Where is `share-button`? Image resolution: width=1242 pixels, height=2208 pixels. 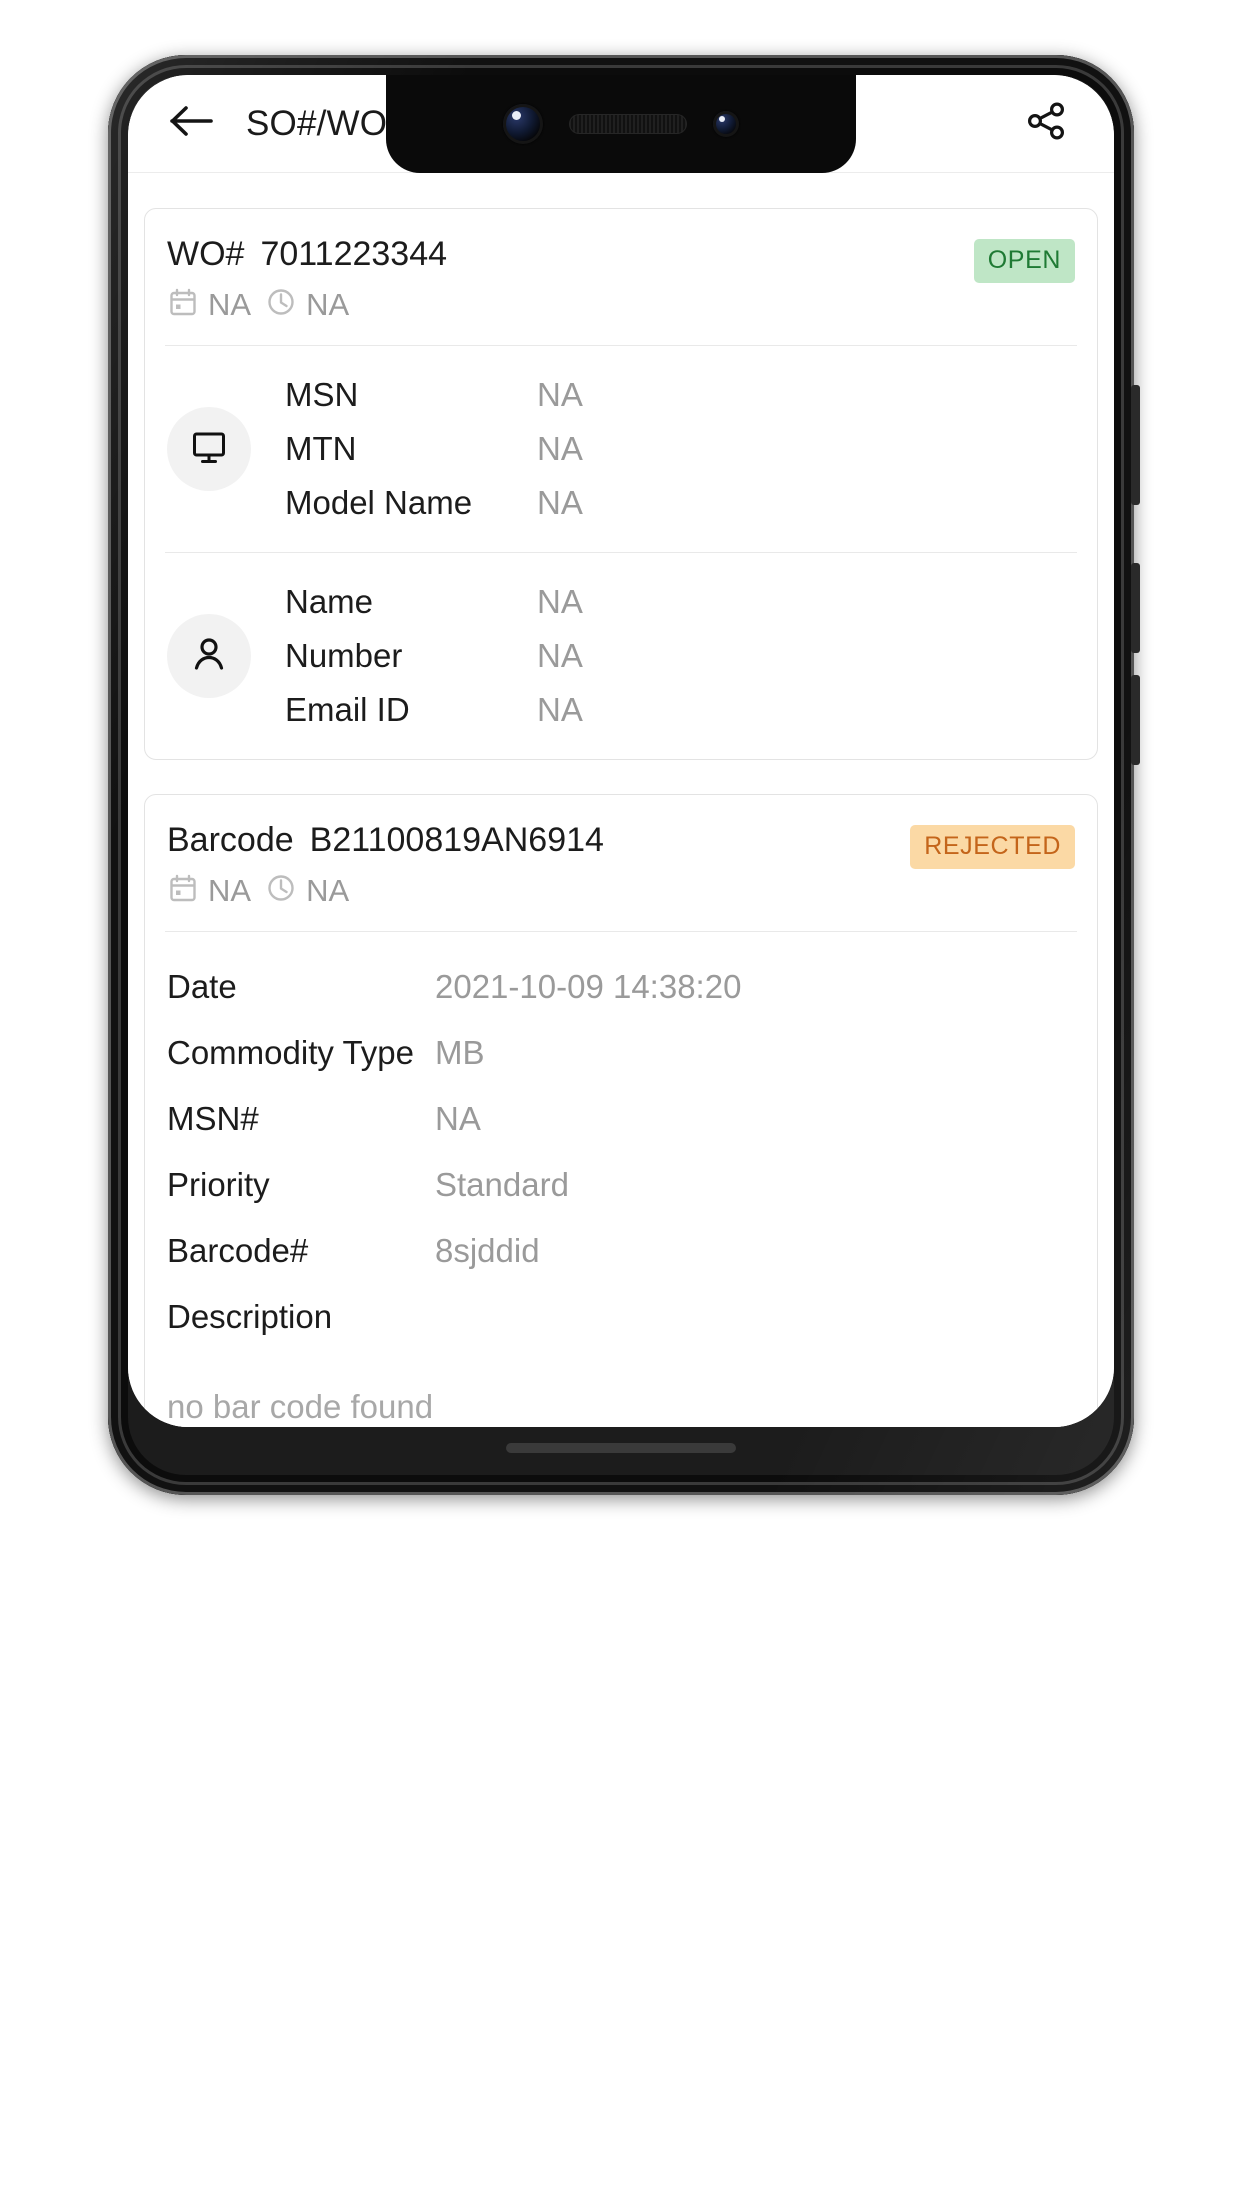
share-button is located at coordinates (1046, 124).